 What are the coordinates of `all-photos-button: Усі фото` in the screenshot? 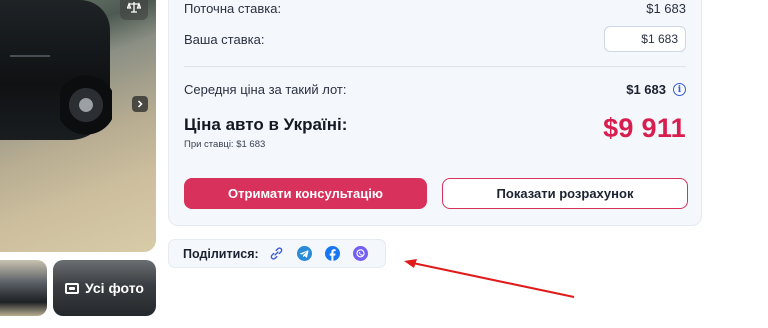 It's located at (104, 288).